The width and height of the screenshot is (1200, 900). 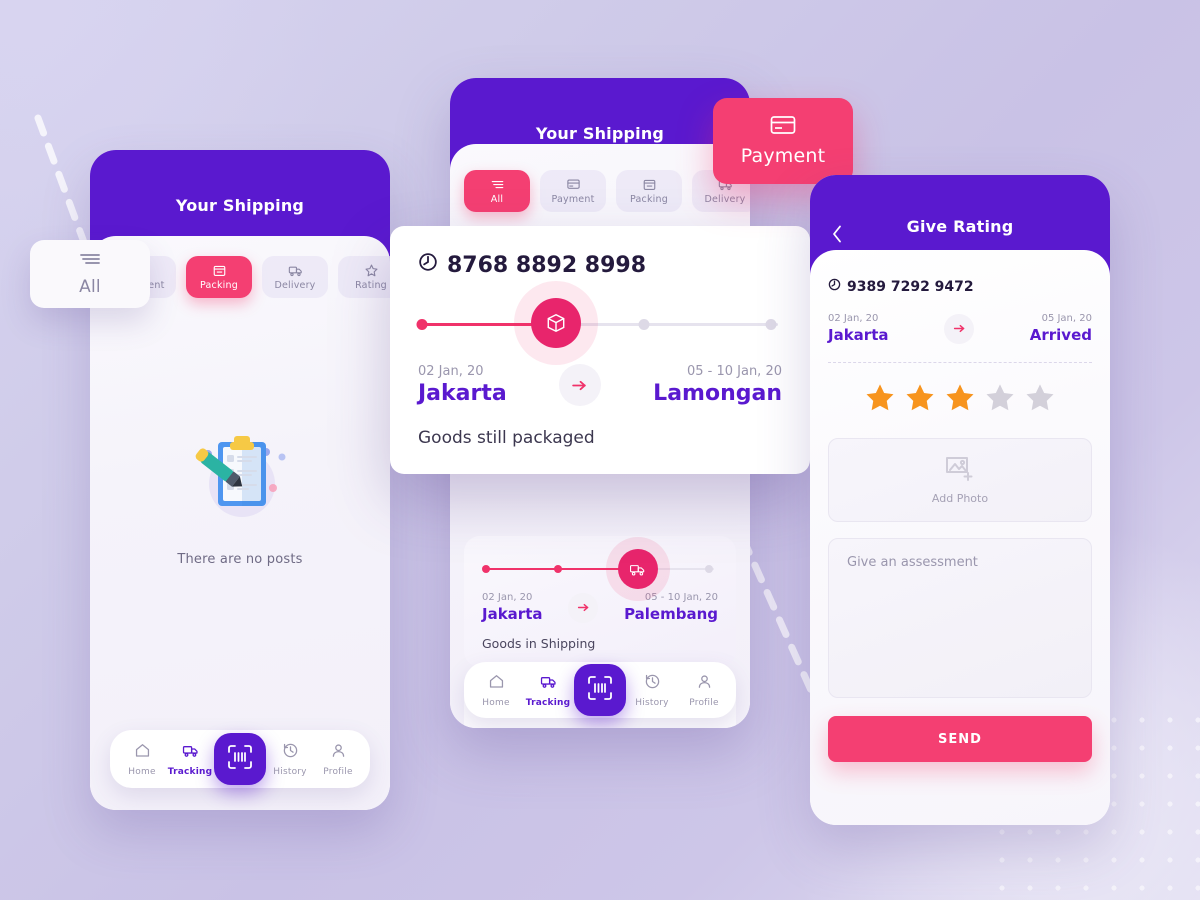 I want to click on empty-state: There are no posts, so click(x=240, y=496).